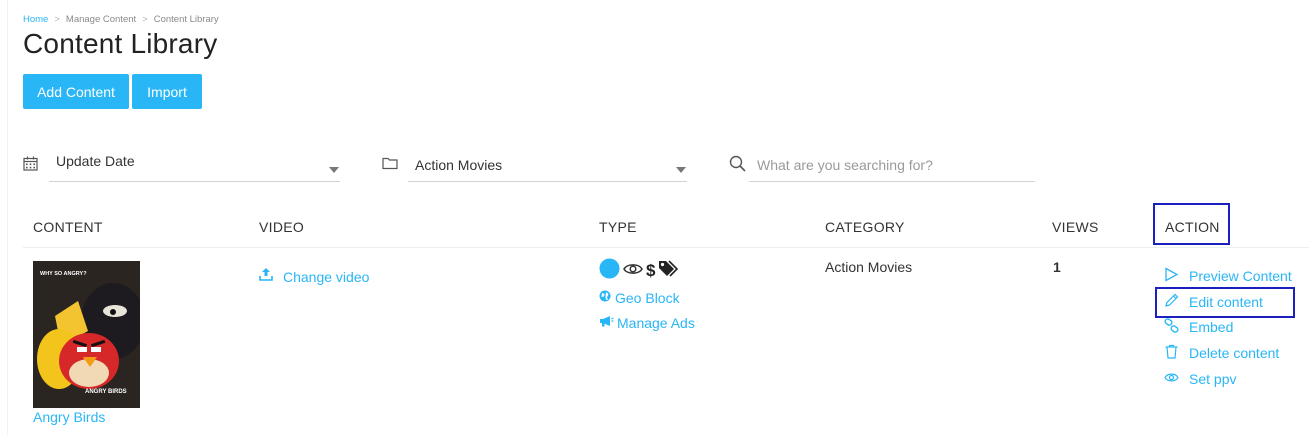 The height and width of the screenshot is (435, 1309). What do you see at coordinates (186, 19) in the screenshot?
I see `breadcrumb-current: Content Library` at bounding box center [186, 19].